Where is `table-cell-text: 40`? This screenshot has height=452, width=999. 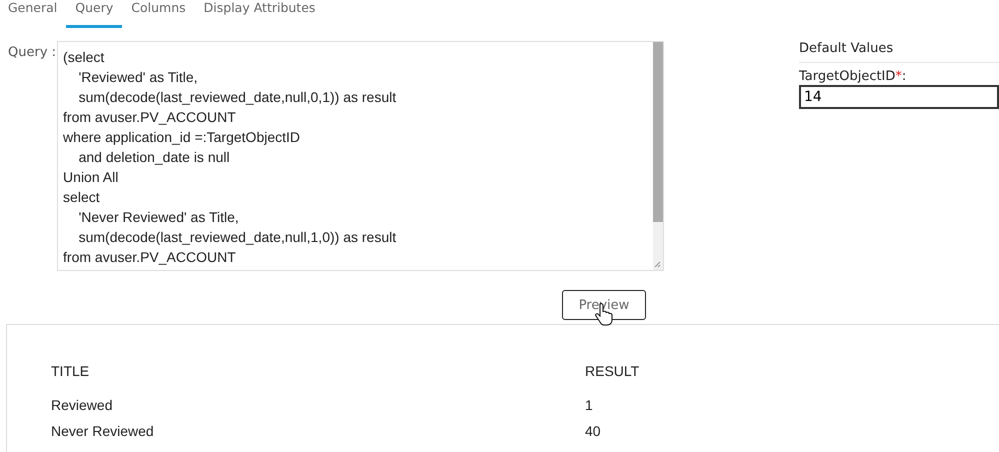
table-cell-text: 40 is located at coordinates (593, 431).